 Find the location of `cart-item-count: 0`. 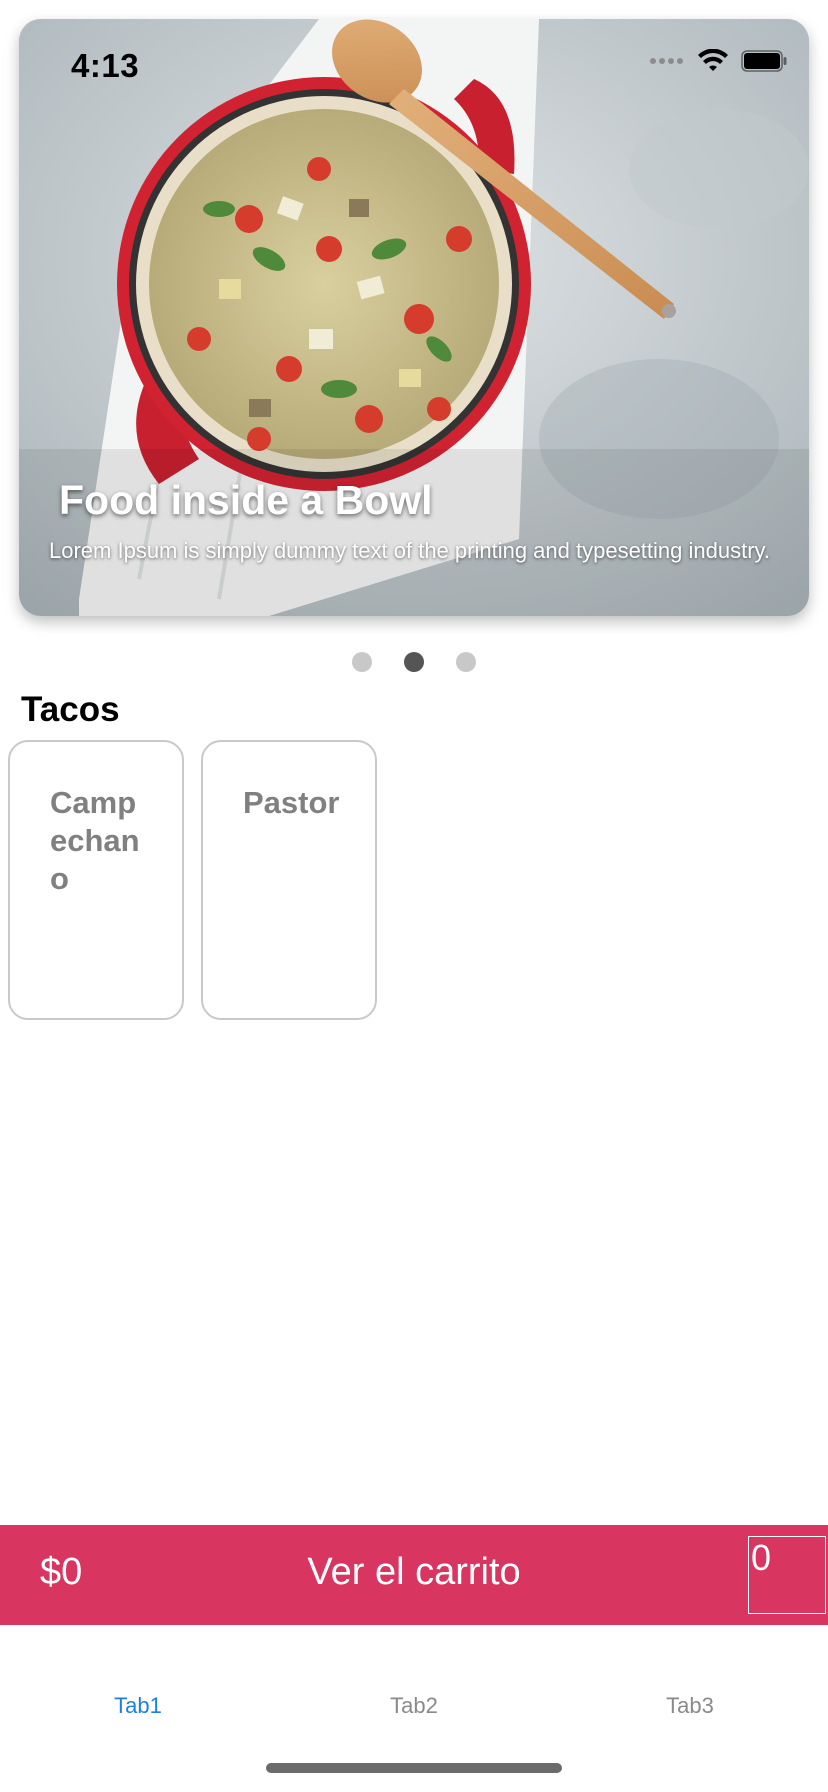

cart-item-count: 0 is located at coordinates (787, 1575).